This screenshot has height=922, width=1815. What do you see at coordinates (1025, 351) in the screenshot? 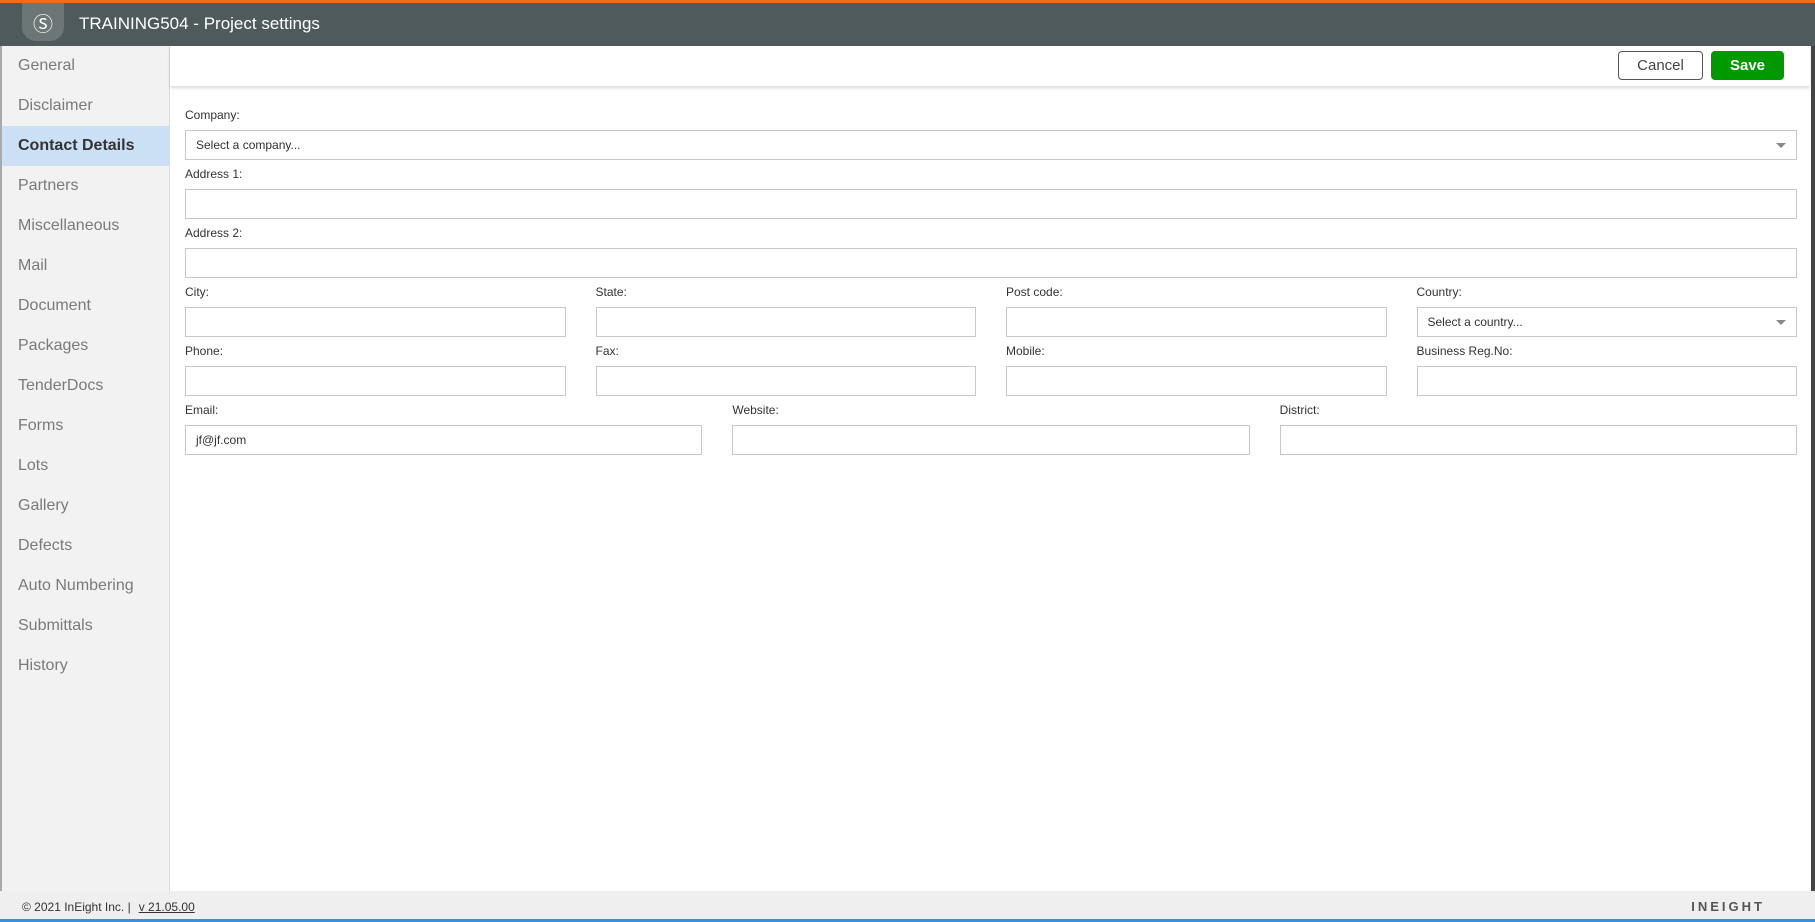
I see `mobile-label: Mobile:` at bounding box center [1025, 351].